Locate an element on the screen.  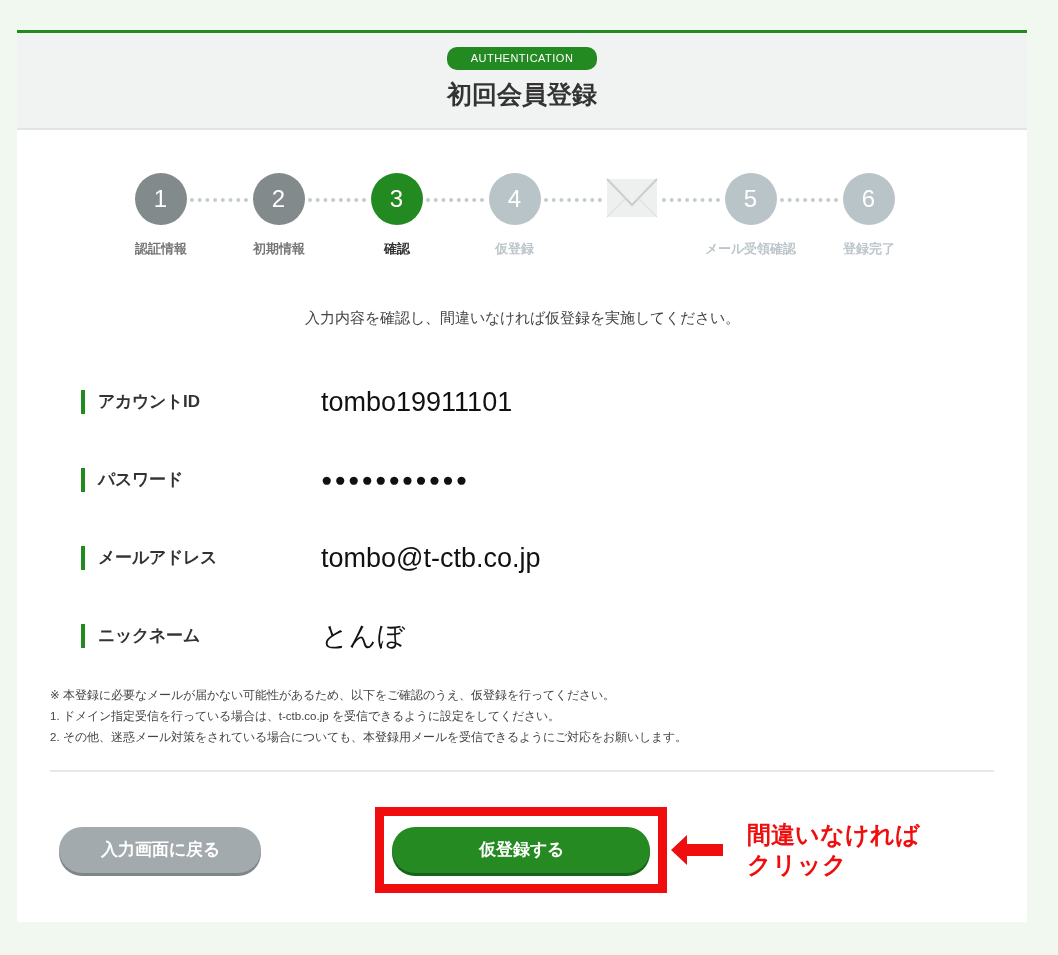
note-text: 1. ドメイン指定受信を行っている場合は、t-ctb.co.jp を受信できるように設定をしてください。 is located at coordinates (305, 716).